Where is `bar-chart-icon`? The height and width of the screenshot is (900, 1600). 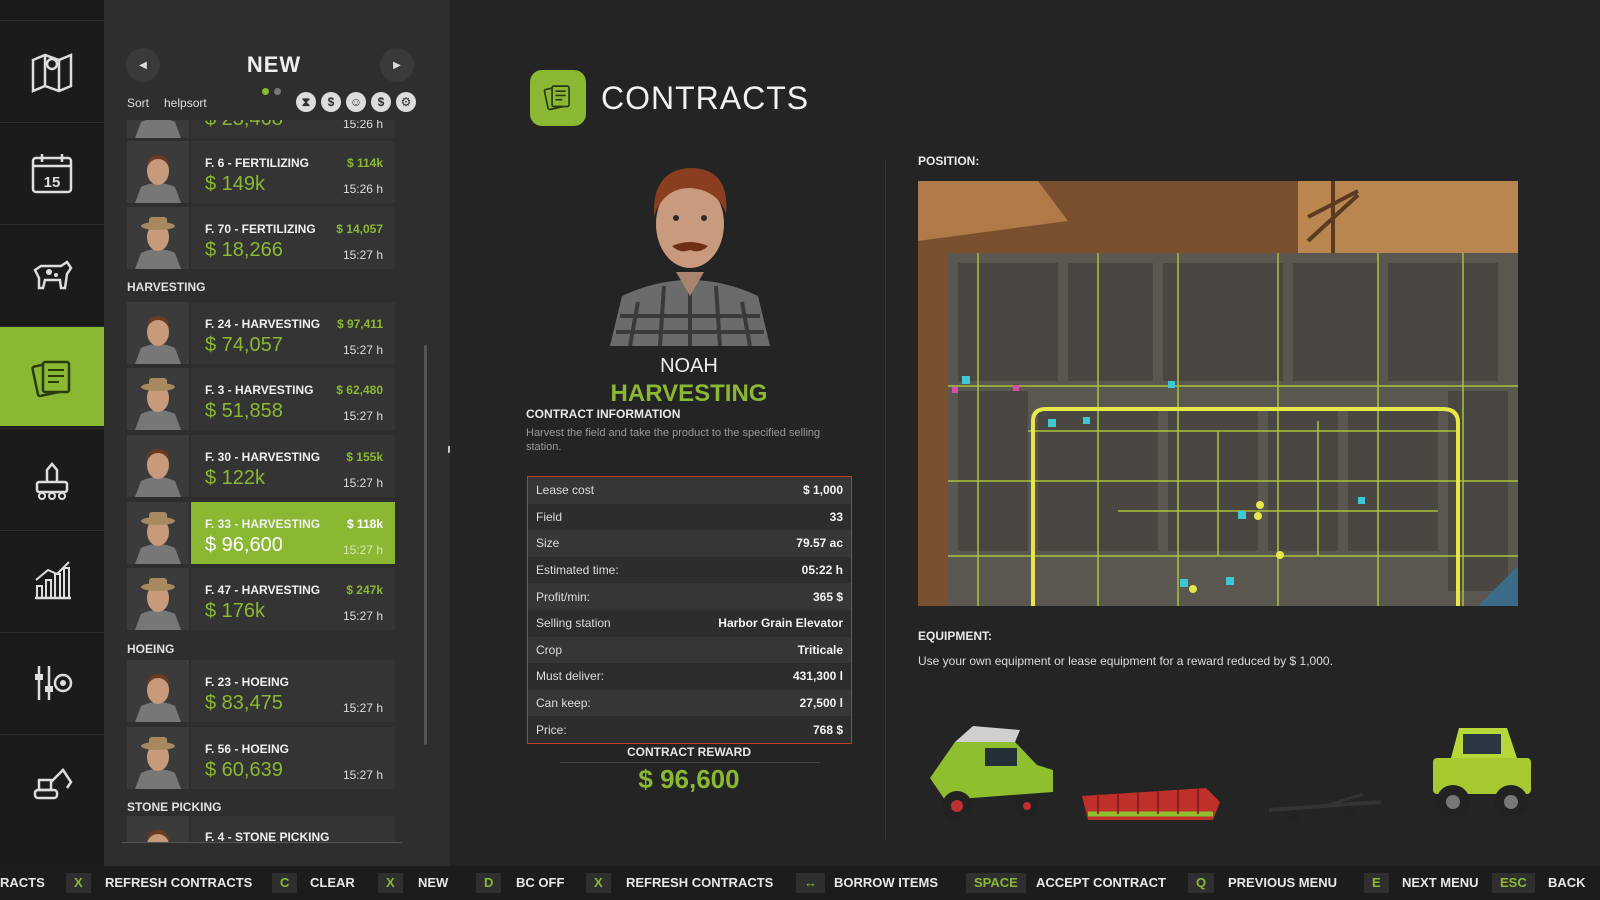 bar-chart-icon is located at coordinates (53, 579).